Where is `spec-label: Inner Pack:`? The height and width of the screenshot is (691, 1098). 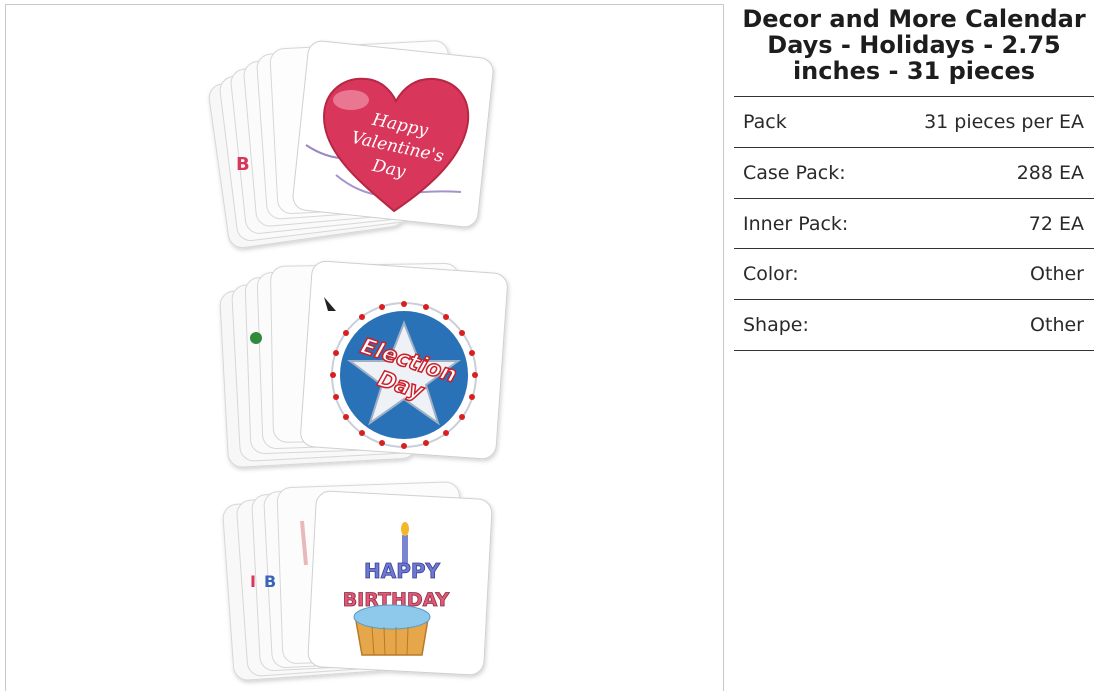
spec-label: Inner Pack: is located at coordinates (796, 223).